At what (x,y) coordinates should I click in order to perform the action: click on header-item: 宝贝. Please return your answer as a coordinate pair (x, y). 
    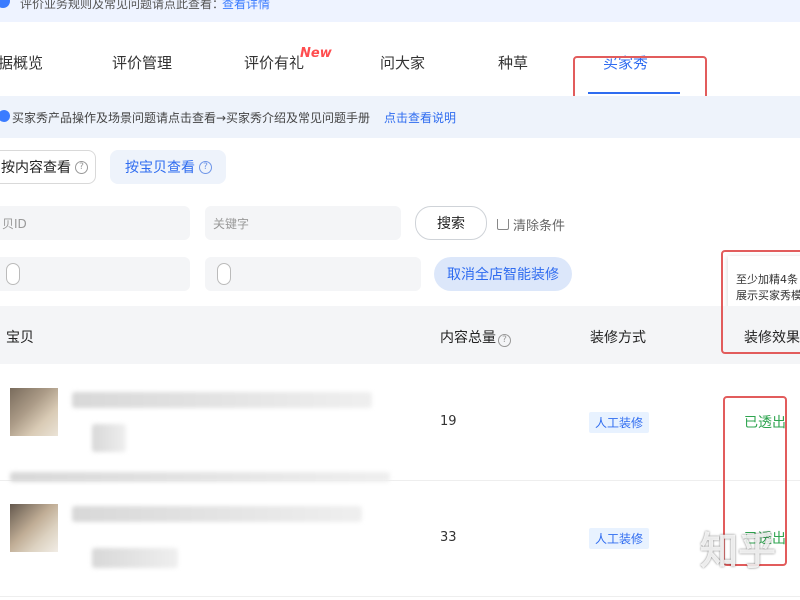
    Looking at the image, I should click on (20, 338).